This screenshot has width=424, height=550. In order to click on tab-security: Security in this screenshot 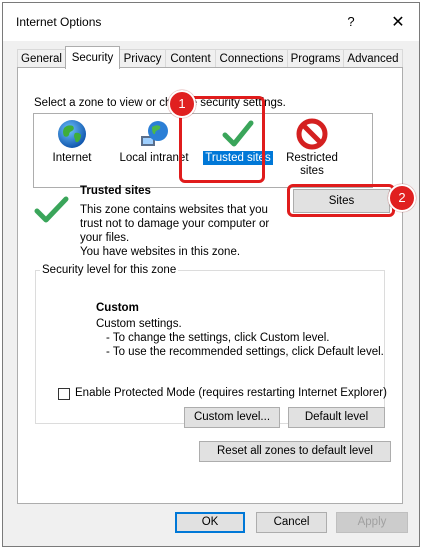, I will do `click(92, 57)`.